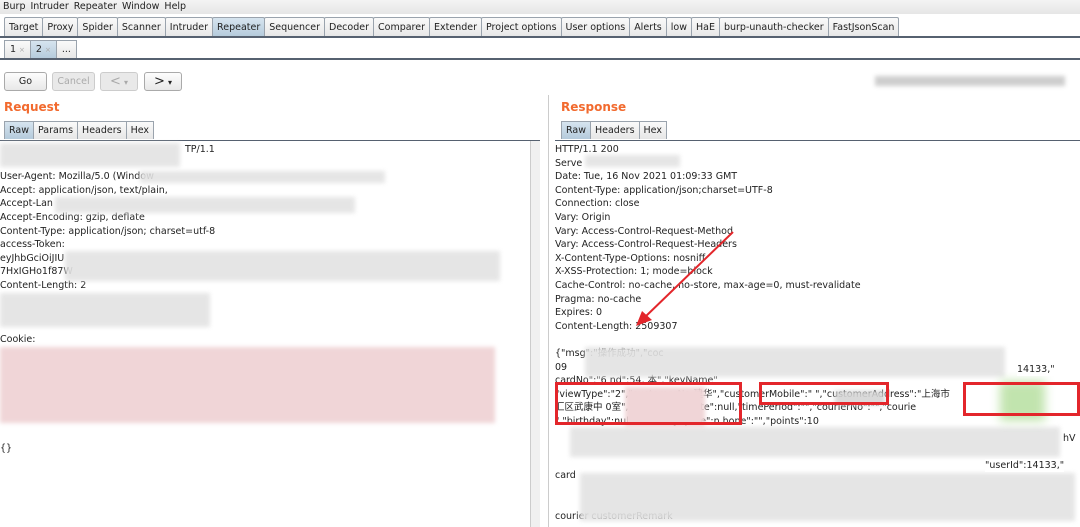 The image size is (1080, 527). Describe the element at coordinates (1069, 438) in the screenshot. I see `response-fragment: hV` at that location.